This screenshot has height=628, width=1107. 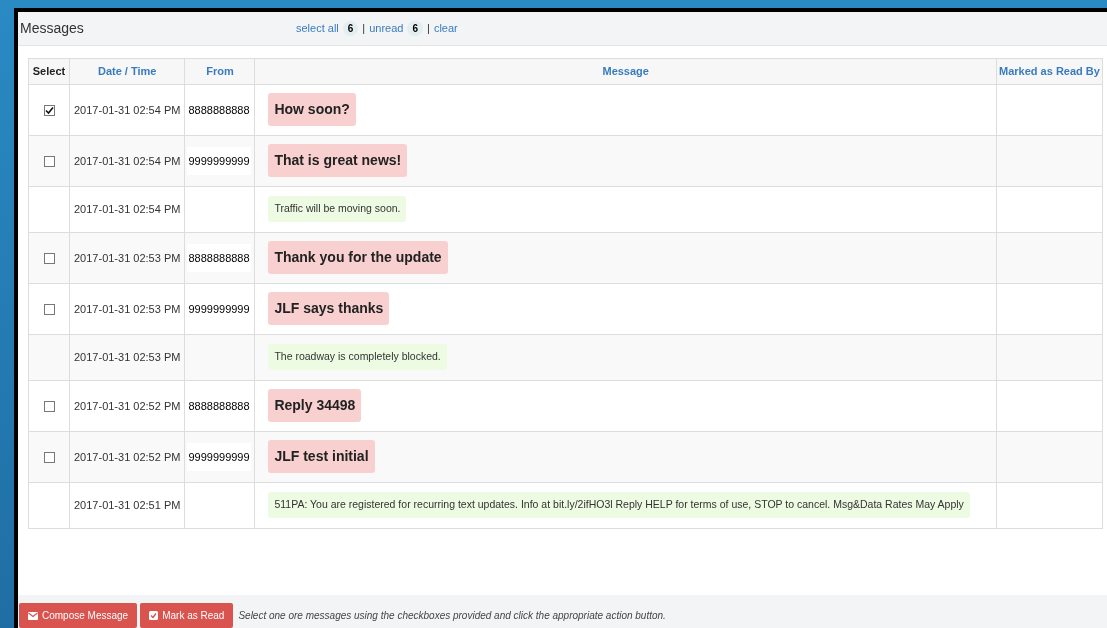 What do you see at coordinates (619, 505) in the screenshot?
I see `outgoing-message: 511PA: You are registered for recurring text updates. Info at bit.ly/2ifHO3l Reply HELP for terms of use, STOP to cancel. Msg&Data Rates May Apply` at bounding box center [619, 505].